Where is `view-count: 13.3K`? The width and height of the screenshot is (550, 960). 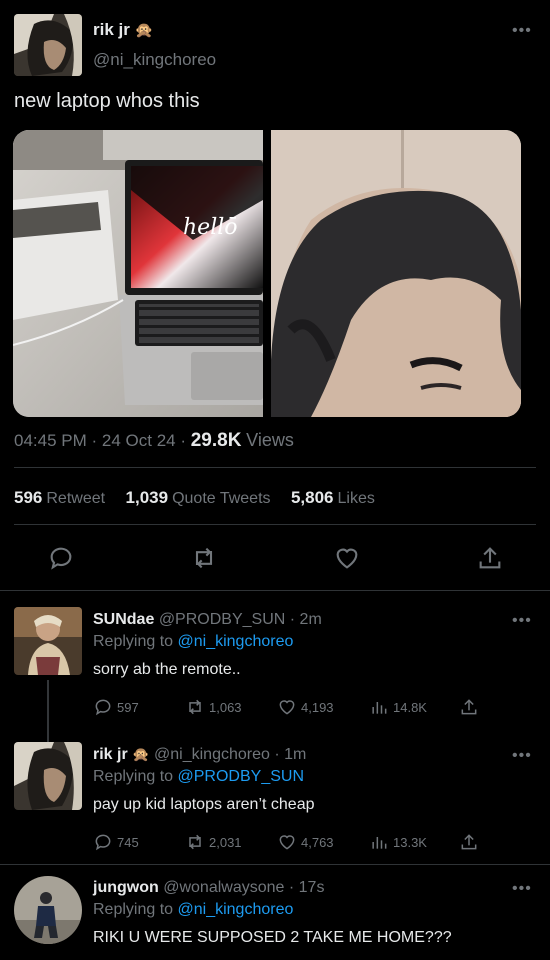
view-count: 13.3K is located at coordinates (410, 842).